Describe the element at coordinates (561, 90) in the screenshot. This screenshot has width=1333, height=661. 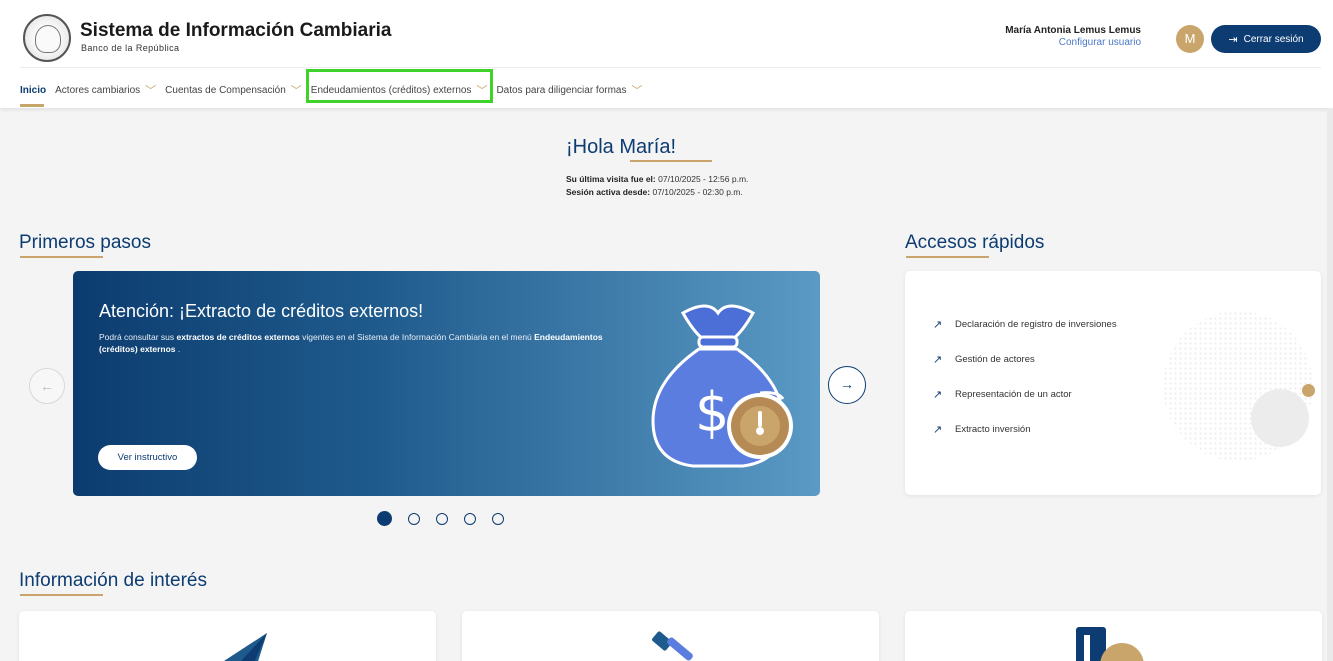
I see `nav-item-label: Datos para diligenciar formas` at that location.